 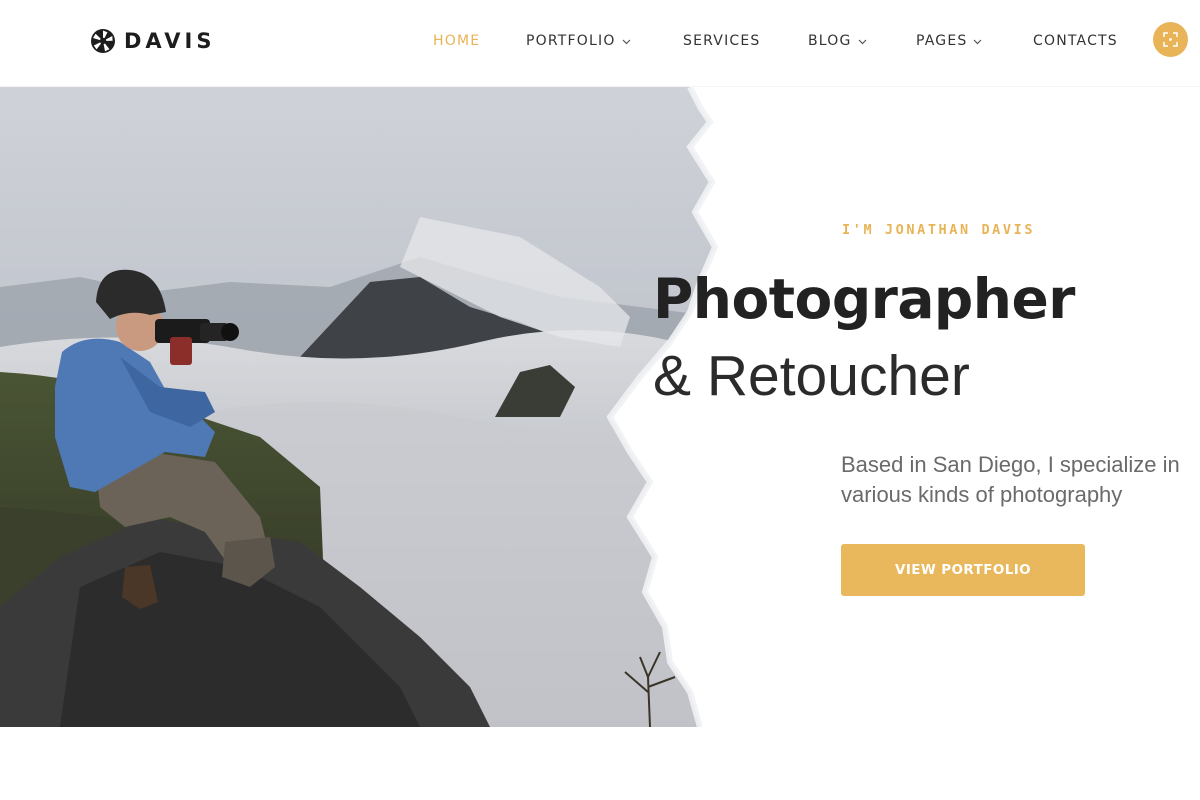 I want to click on fullscreen-button, so click(x=1170, y=39).